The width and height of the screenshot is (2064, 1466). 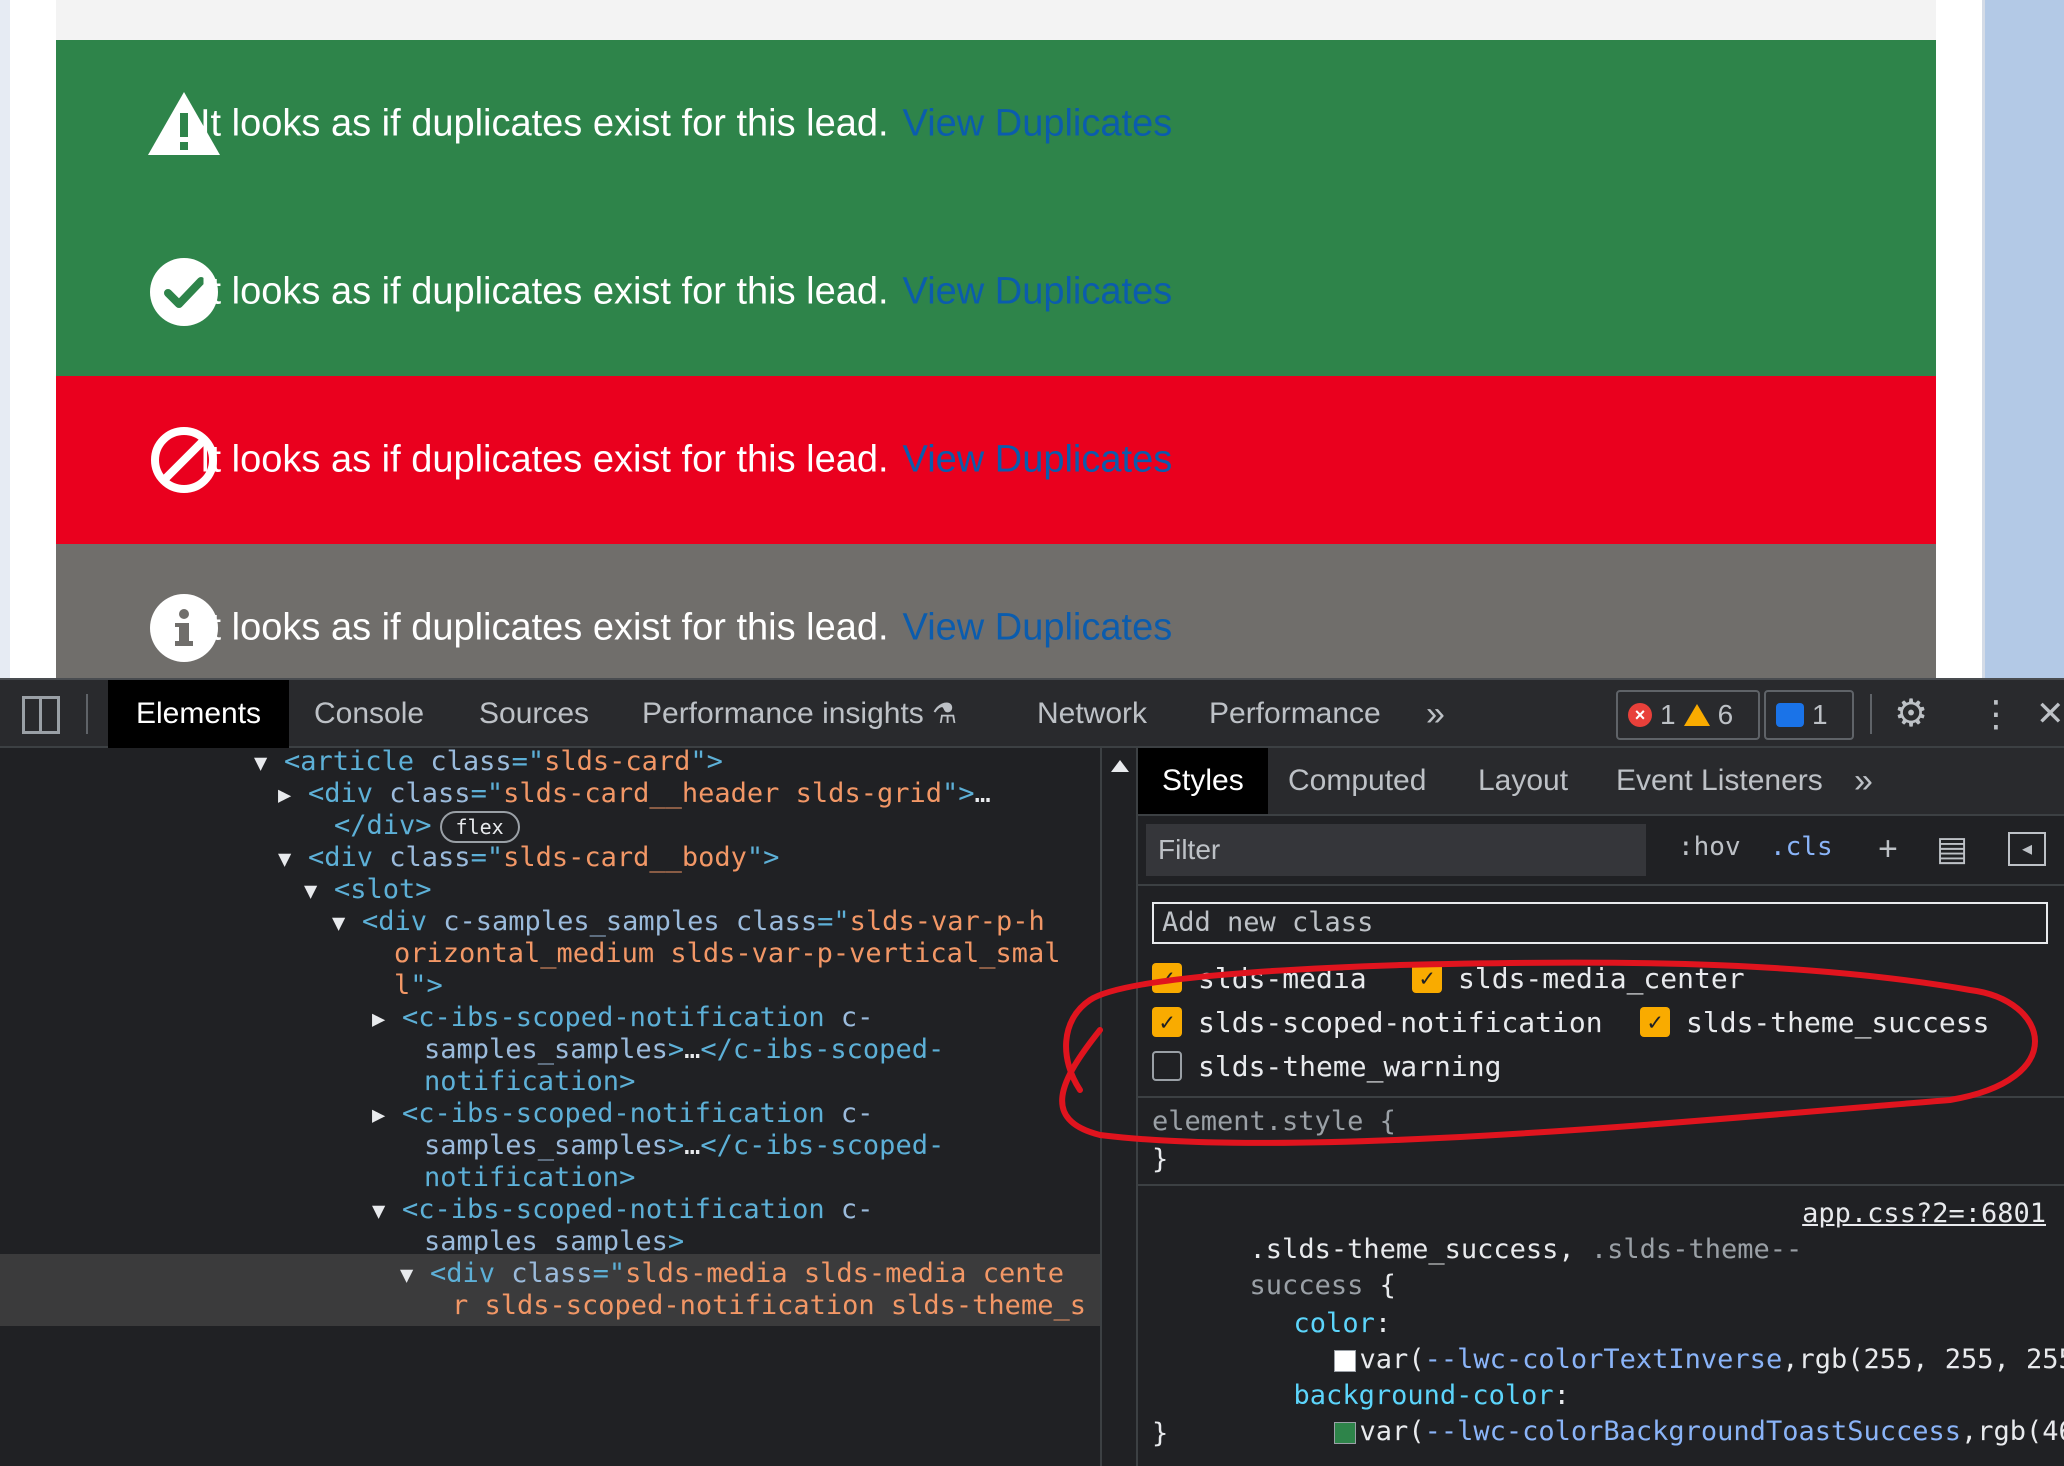 What do you see at coordinates (1274, 1122) in the screenshot?
I see `element-style-selector: element.style {` at bounding box center [1274, 1122].